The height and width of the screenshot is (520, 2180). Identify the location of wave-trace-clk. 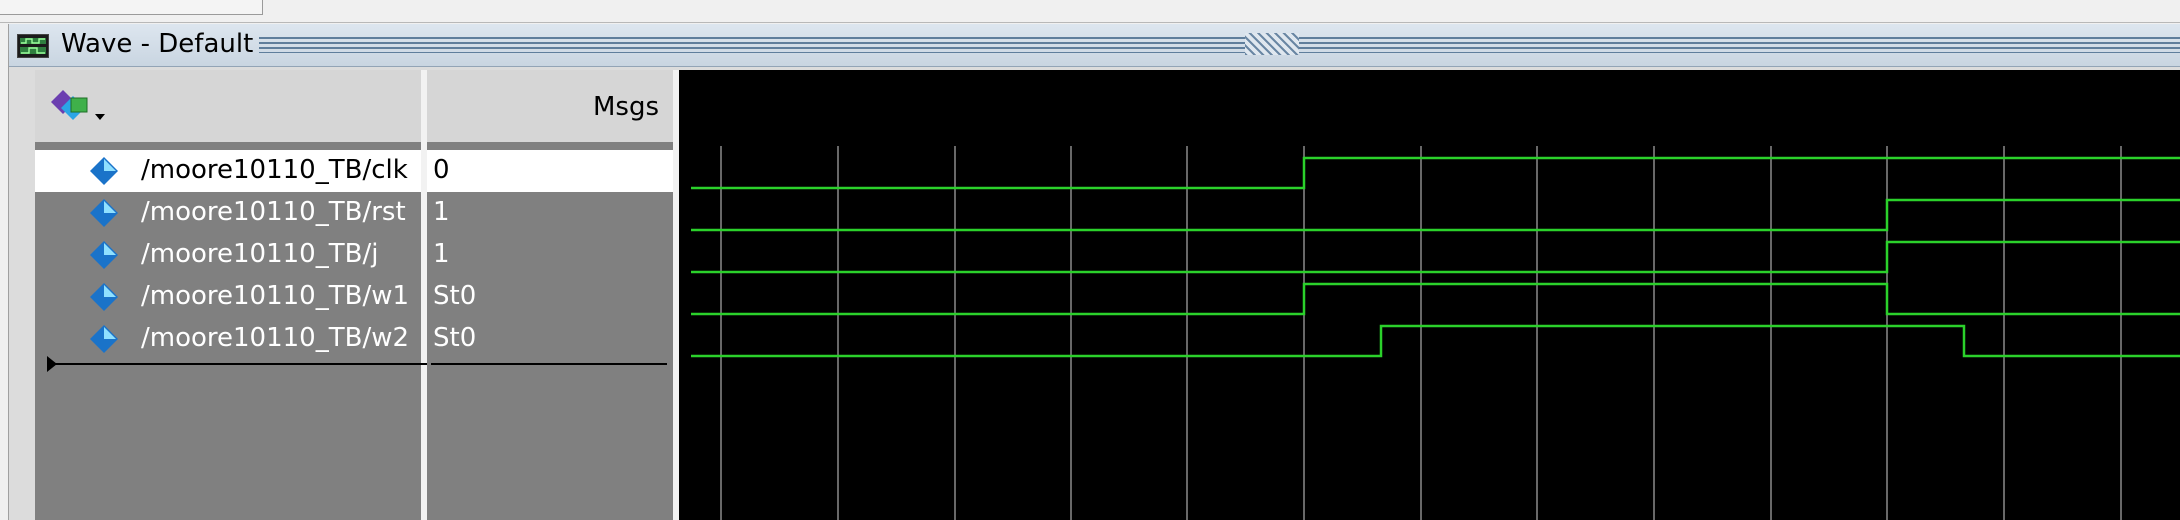
(1435, 173).